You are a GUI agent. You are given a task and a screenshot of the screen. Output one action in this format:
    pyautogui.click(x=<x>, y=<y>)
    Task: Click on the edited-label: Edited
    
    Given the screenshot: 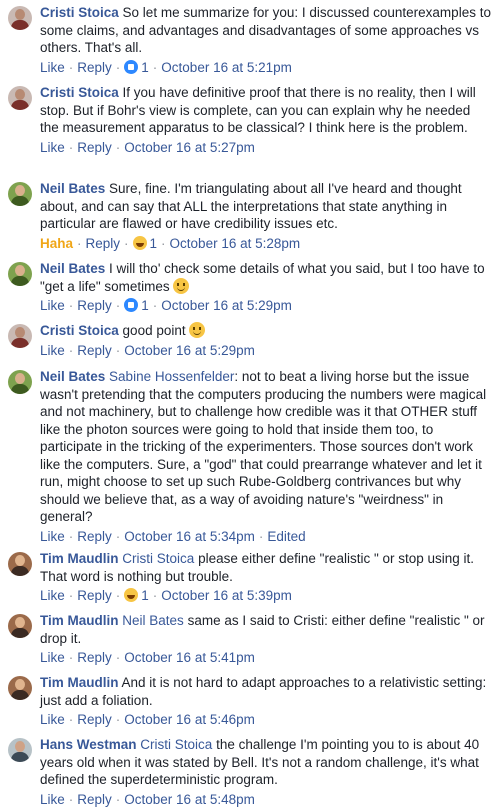 What is the action you would take?
    pyautogui.click(x=286, y=536)
    